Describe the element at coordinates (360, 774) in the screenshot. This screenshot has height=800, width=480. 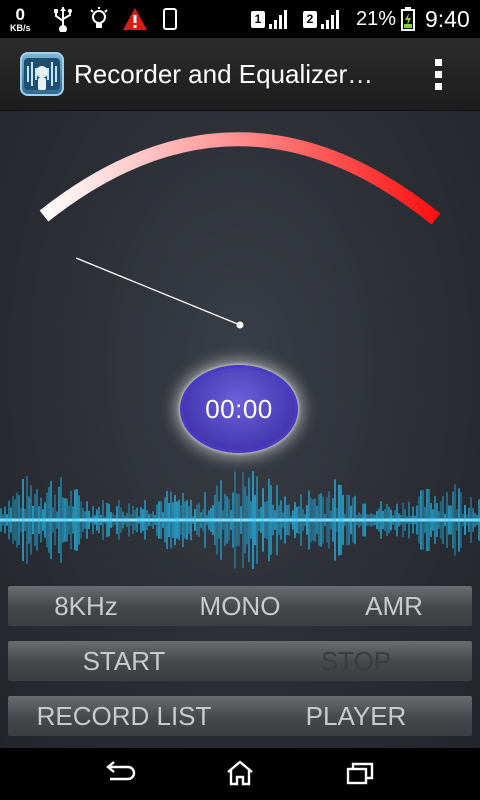
I see `recent-apps-icon` at that location.